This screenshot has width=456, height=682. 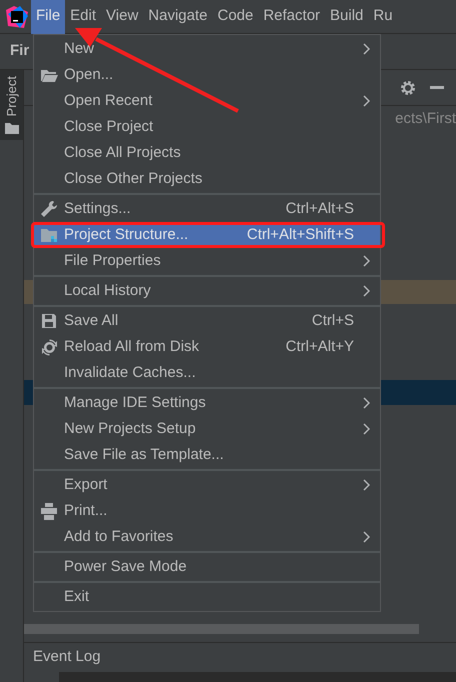 What do you see at coordinates (207, 291) in the screenshot?
I see `menu-item: Local History` at bounding box center [207, 291].